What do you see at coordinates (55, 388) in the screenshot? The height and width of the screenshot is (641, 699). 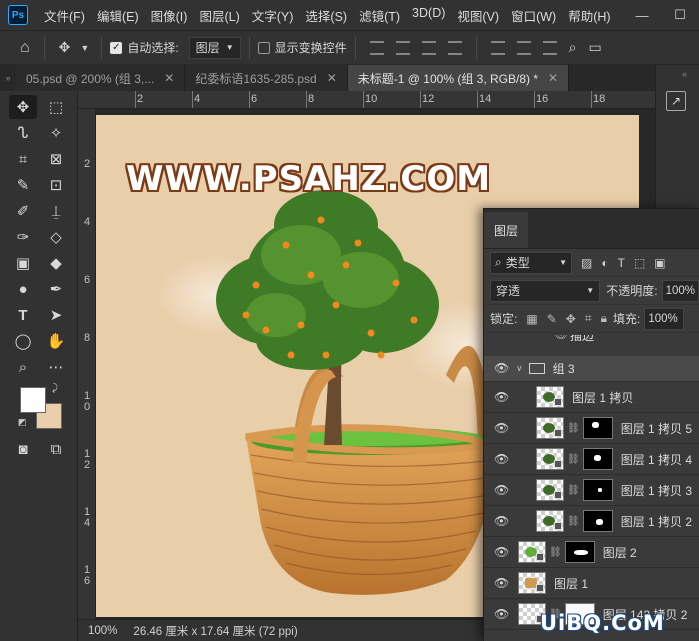 I see `swap-colors-icon: ⤸` at bounding box center [55, 388].